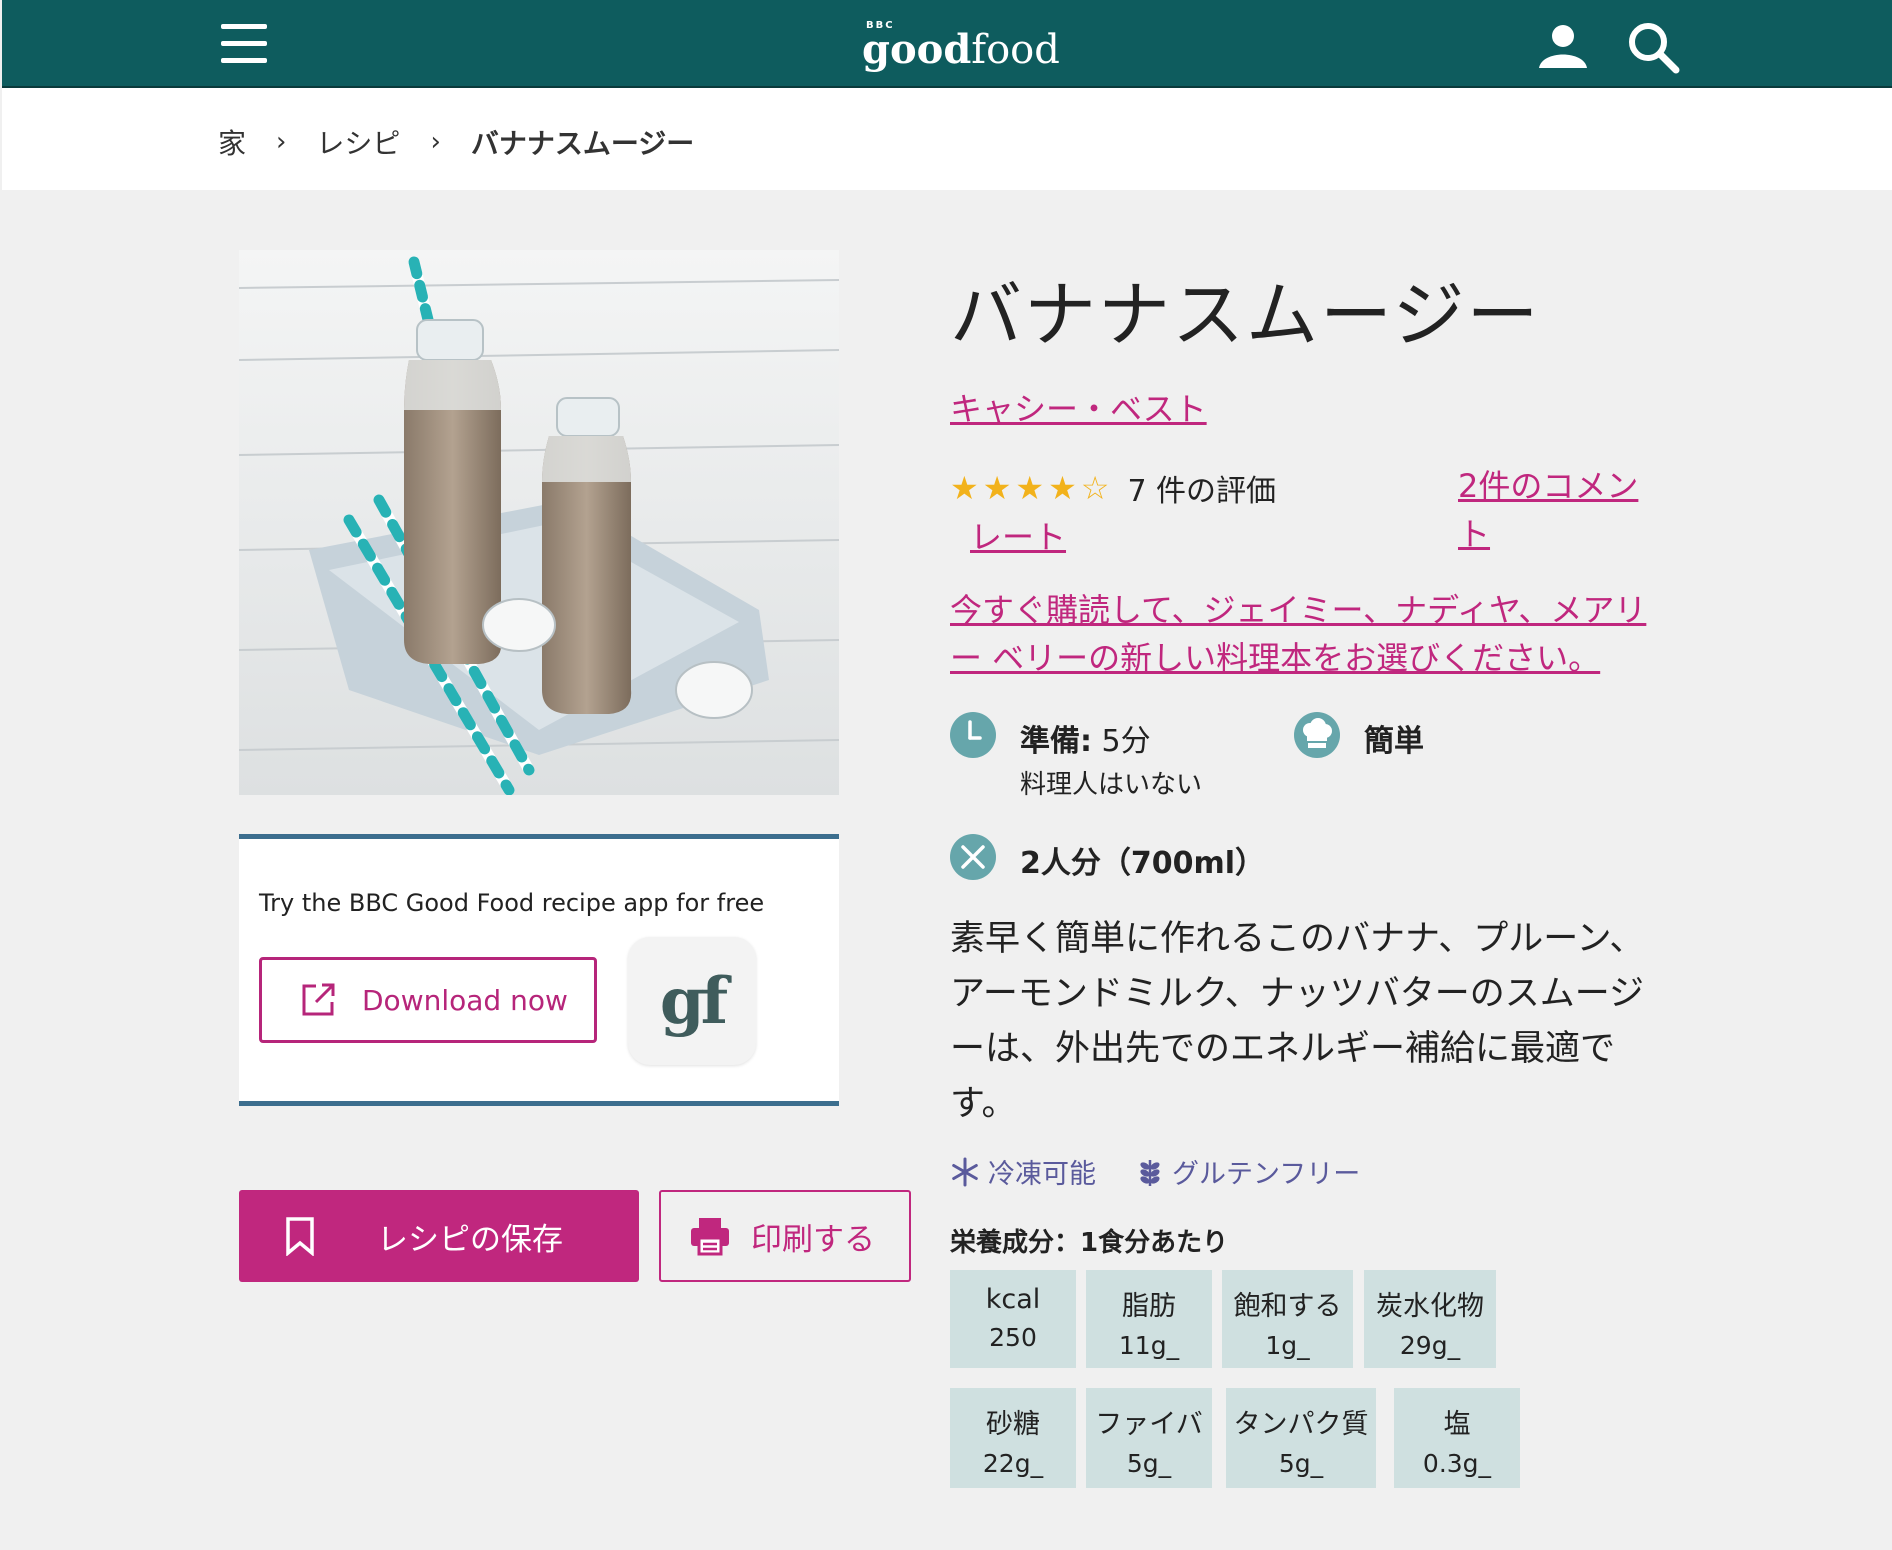 This screenshot has height=1550, width=1892. I want to click on nutrition-cell-kcal: kcal 250, so click(1013, 1319).